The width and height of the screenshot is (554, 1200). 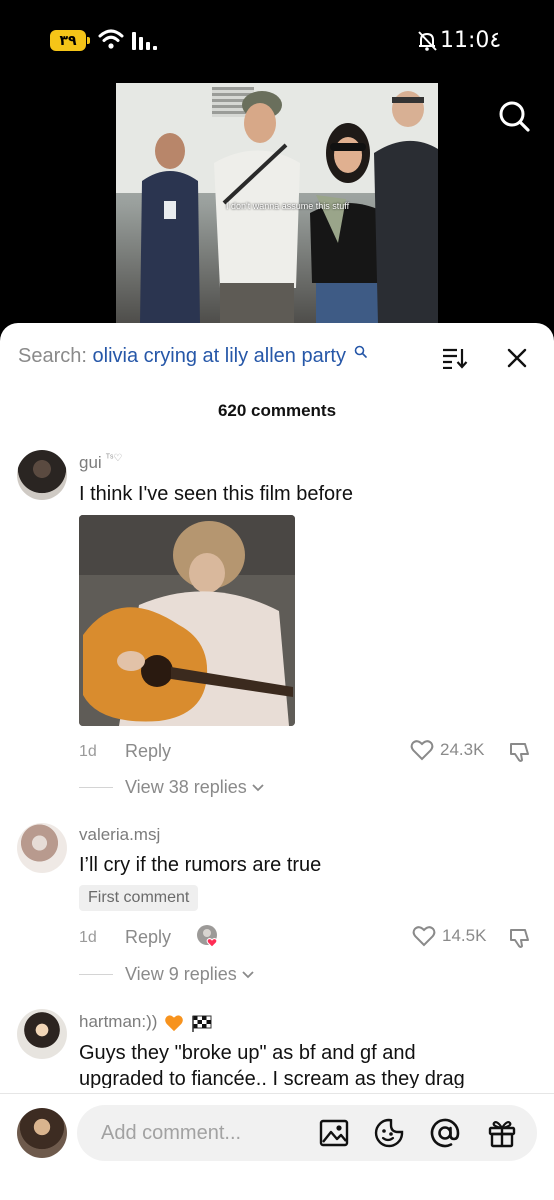 I want to click on video-player: I don't wanna assume this stuff, so click(x=277, y=203).